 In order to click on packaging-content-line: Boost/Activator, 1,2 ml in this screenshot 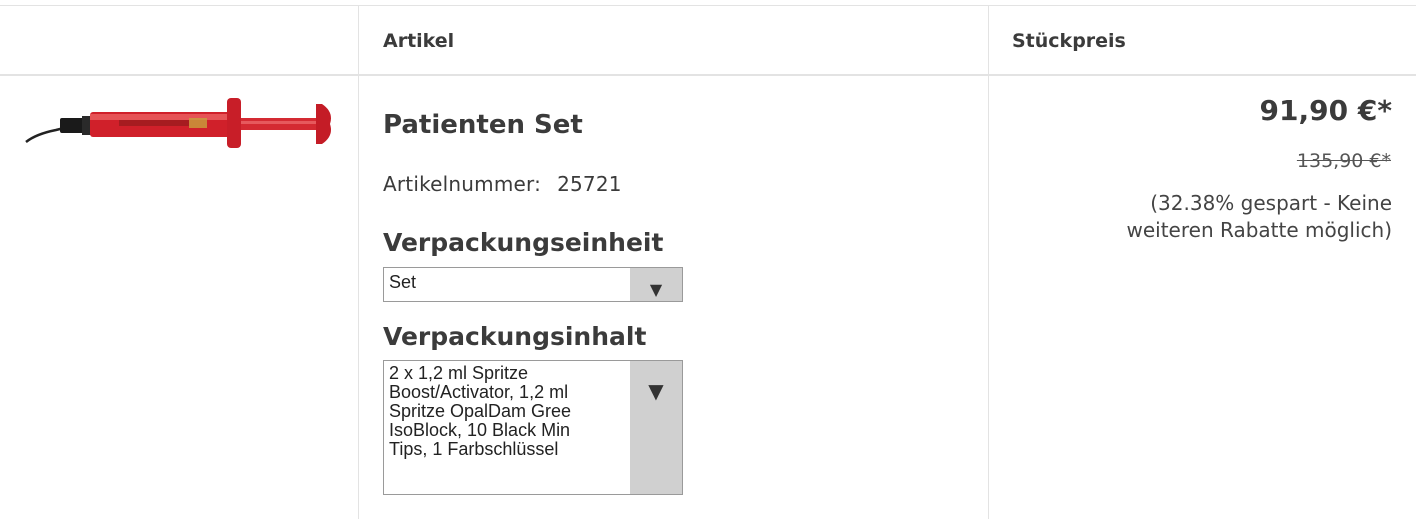, I will do `click(479, 392)`.